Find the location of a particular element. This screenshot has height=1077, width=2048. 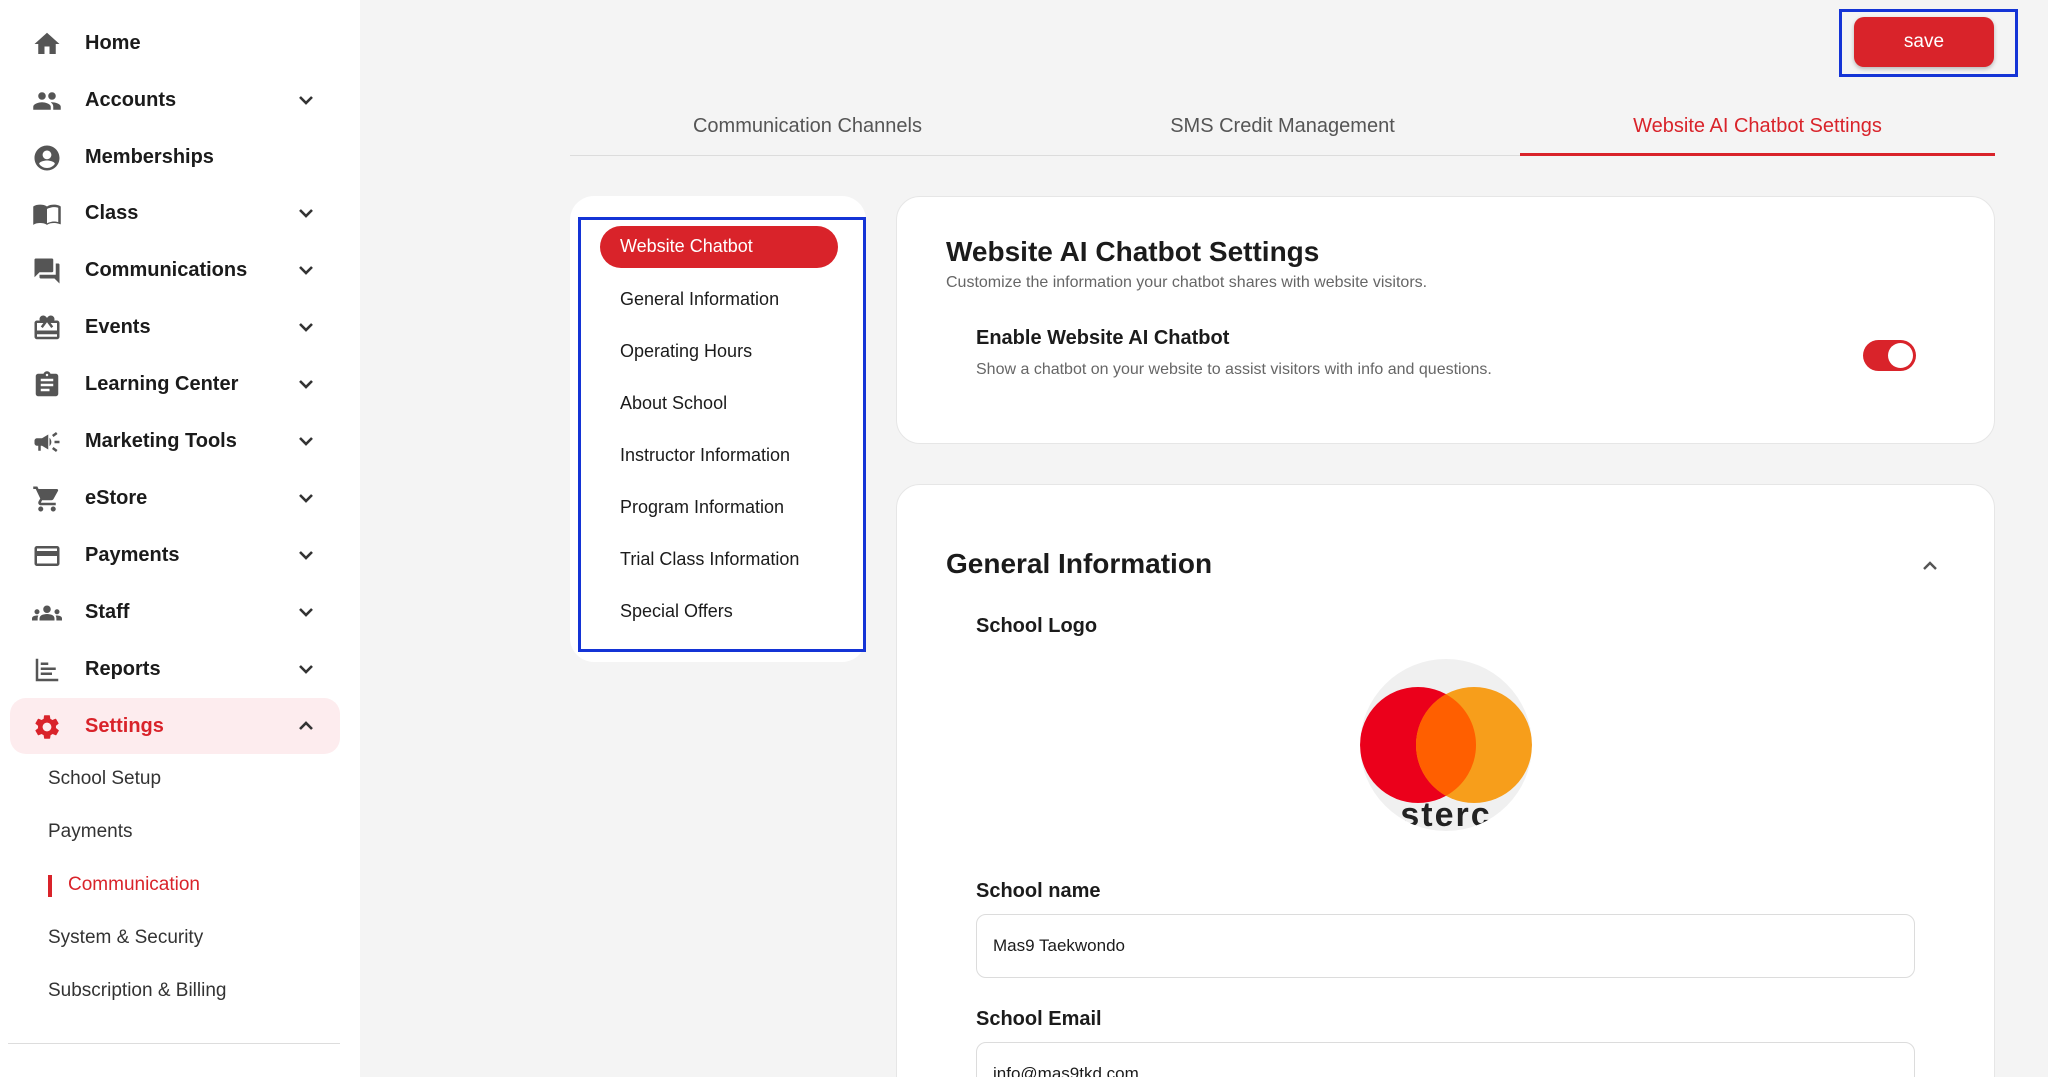

nav-settings: Settings is located at coordinates (175, 726).